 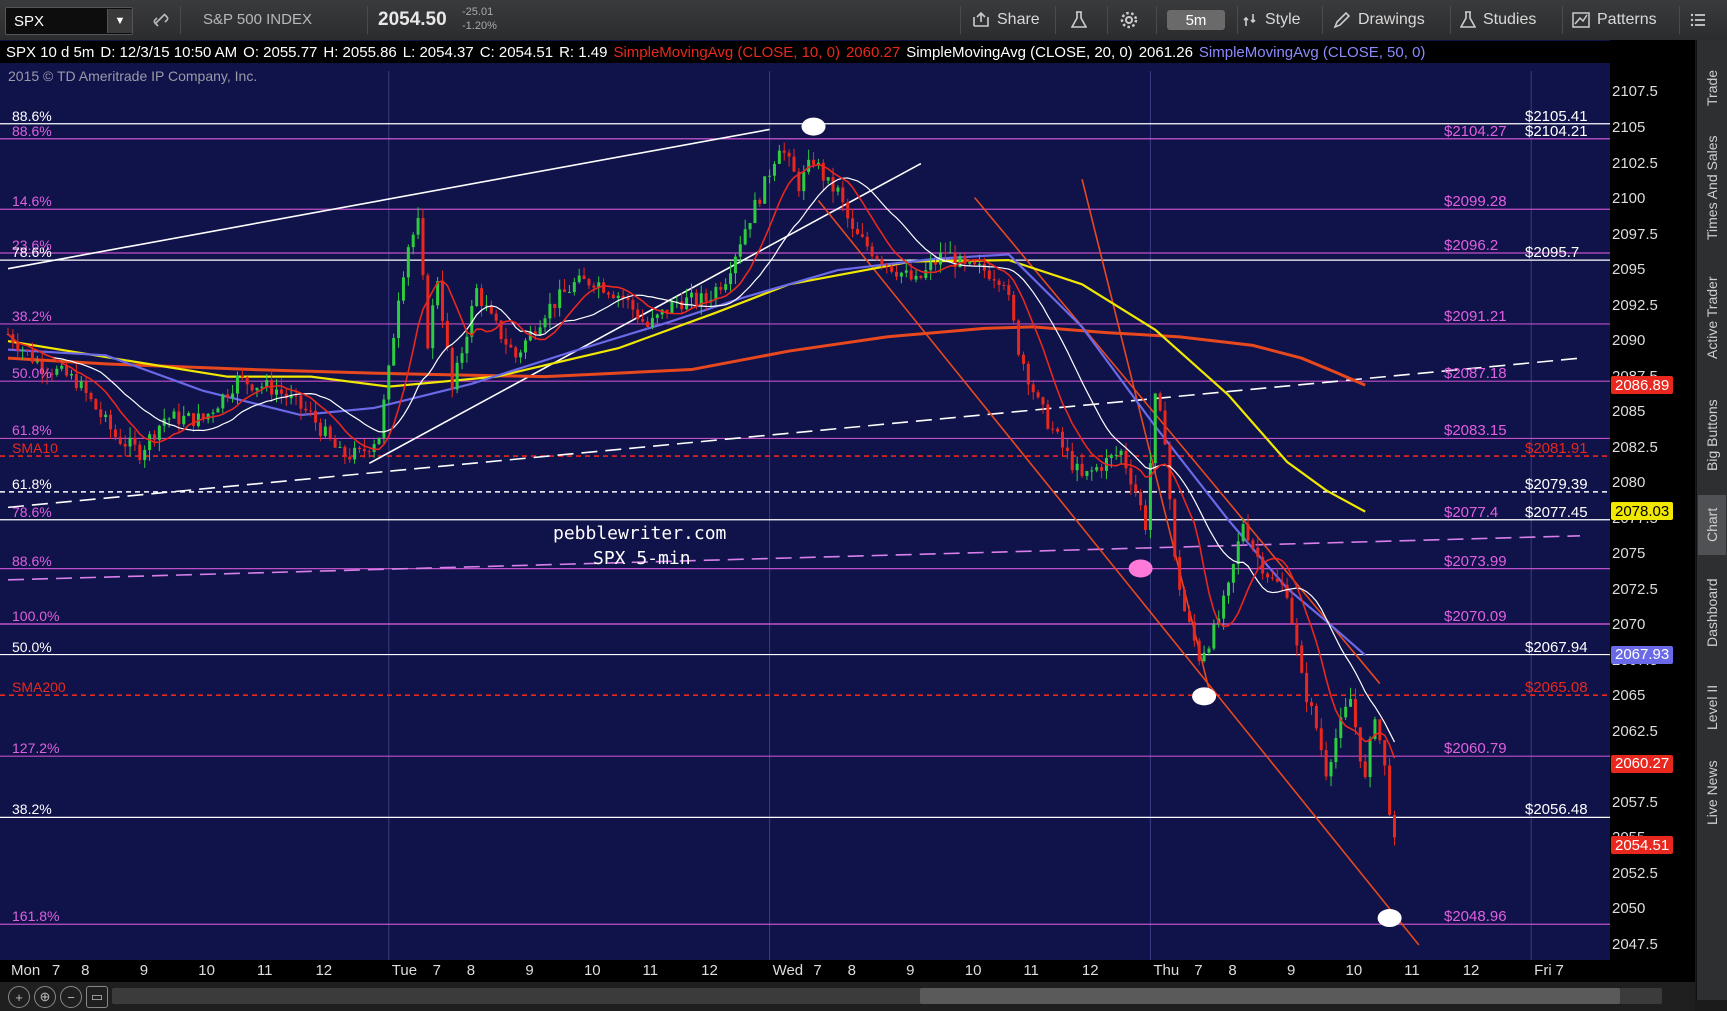 I want to click on level-left-label: 78.6%, so click(x=32, y=511).